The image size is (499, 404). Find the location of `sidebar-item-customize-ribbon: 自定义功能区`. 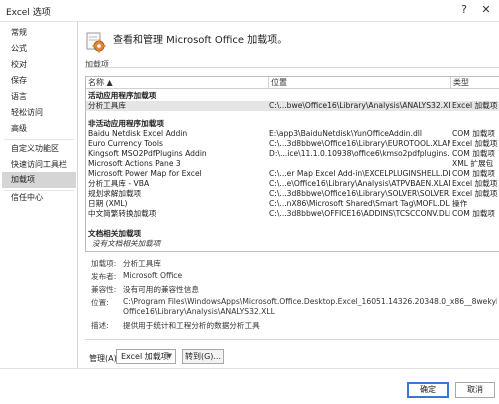

sidebar-item-customize-ribbon: 自定义功能区 is located at coordinates (39, 149).